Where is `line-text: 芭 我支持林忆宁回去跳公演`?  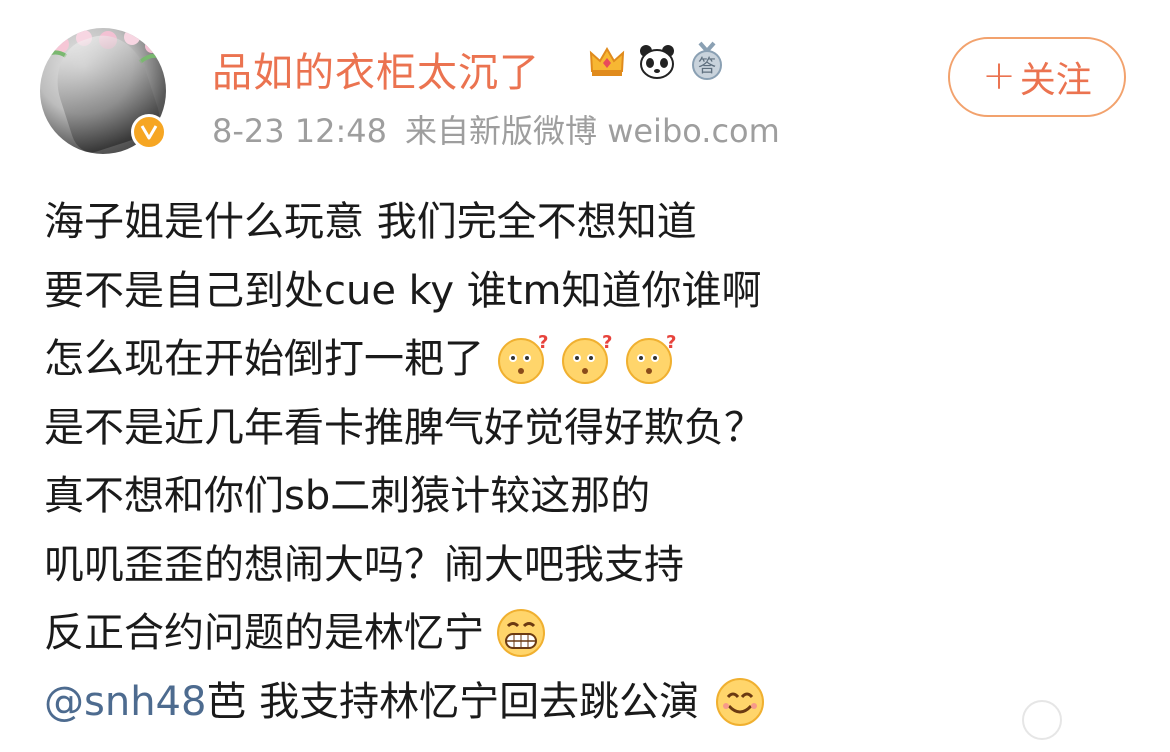 line-text: 芭 我支持林忆宁回去跳公演 is located at coordinates (453, 701).